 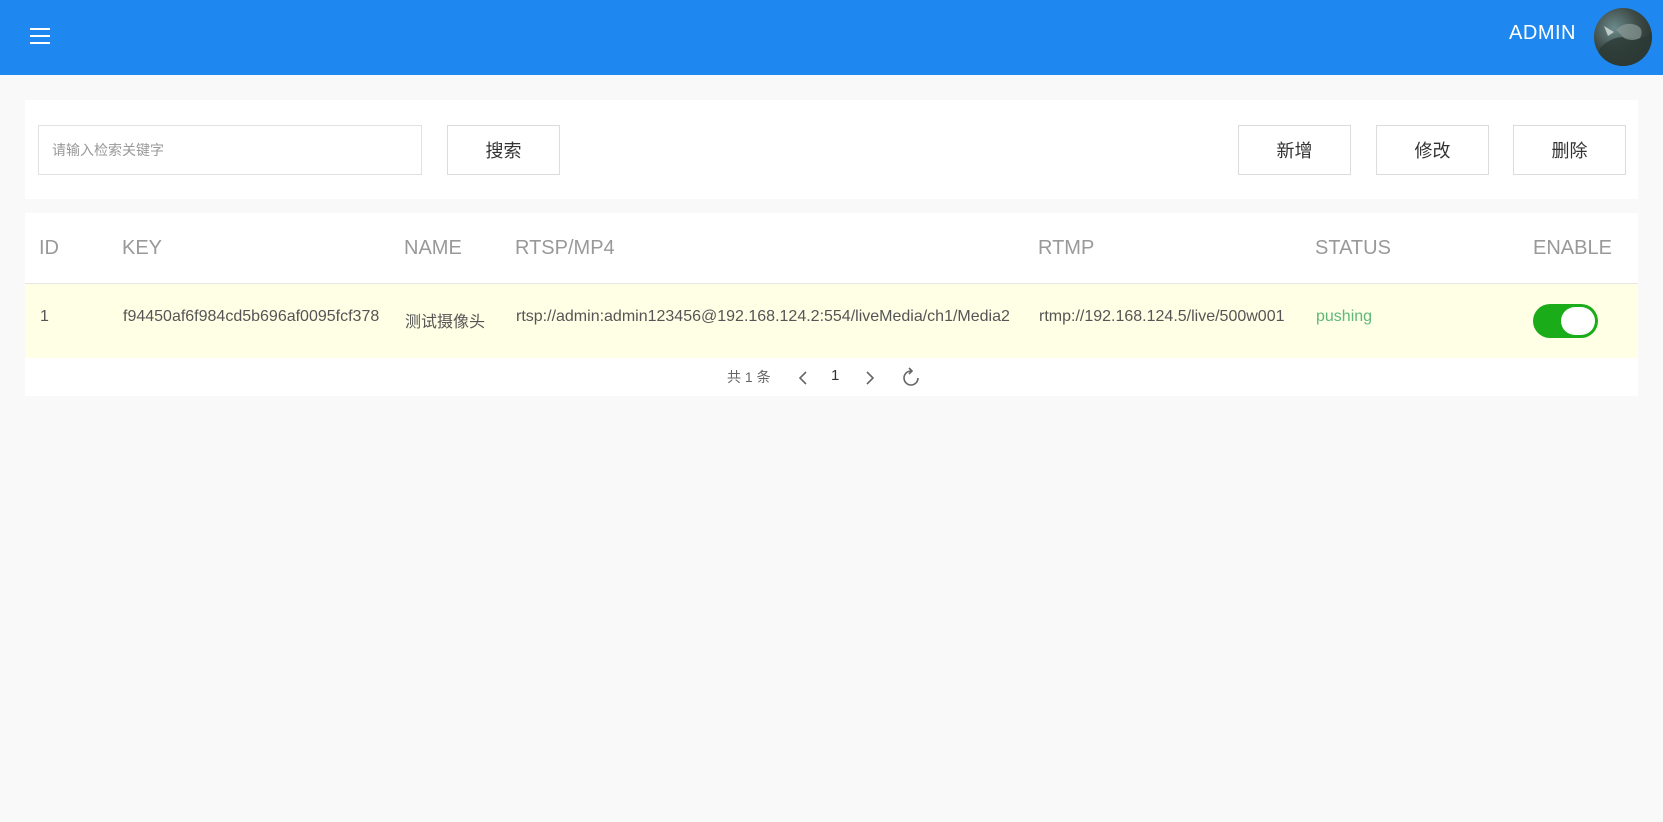 What do you see at coordinates (445, 322) in the screenshot?
I see `cell-name: 测试摄像头` at bounding box center [445, 322].